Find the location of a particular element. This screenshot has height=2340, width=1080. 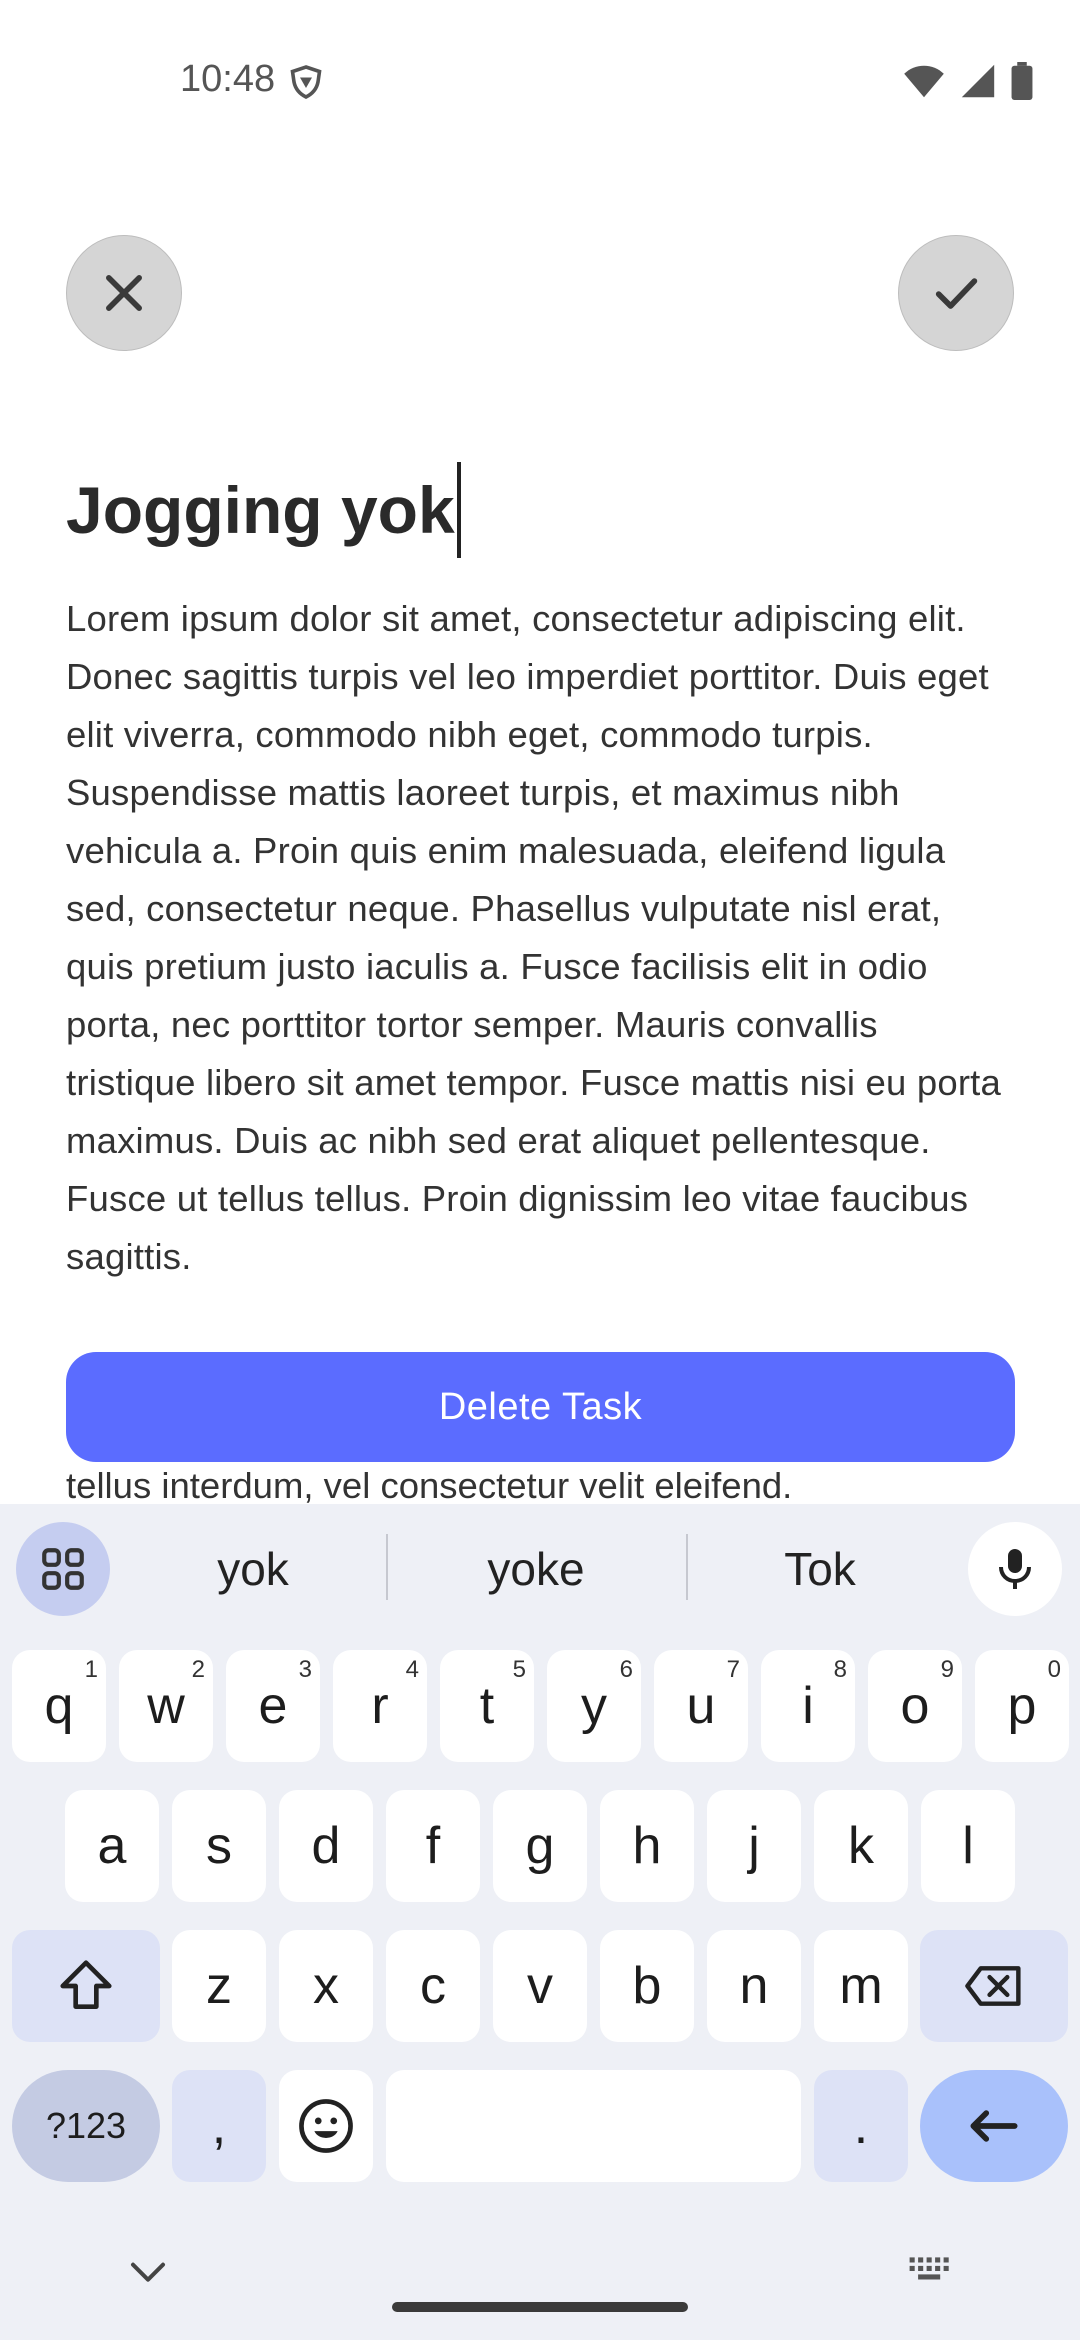

suggestion-strip: yok yoke Tok is located at coordinates (540, 1568).